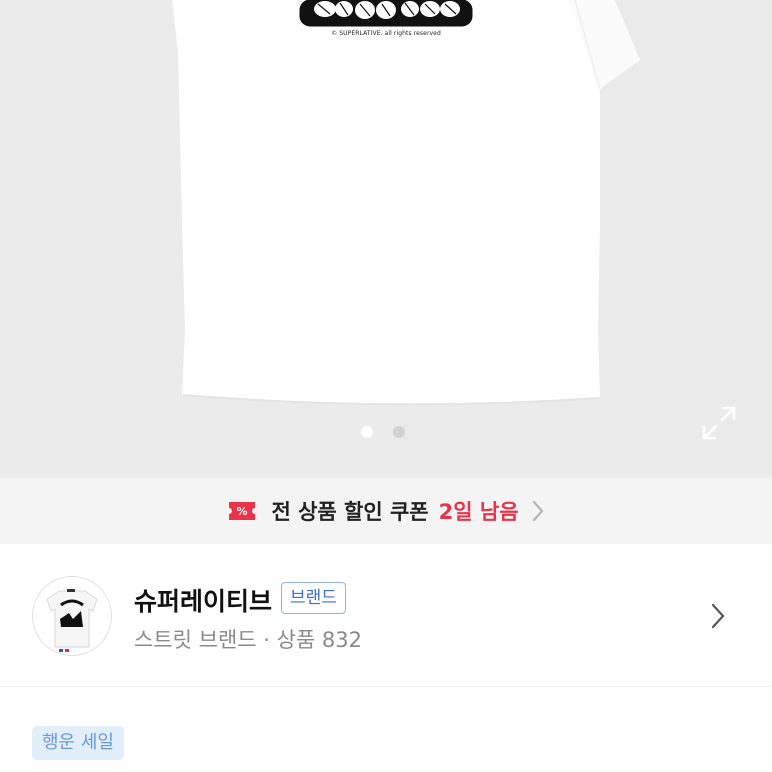  I want to click on sale-tag: 행운 세일, so click(78, 743).